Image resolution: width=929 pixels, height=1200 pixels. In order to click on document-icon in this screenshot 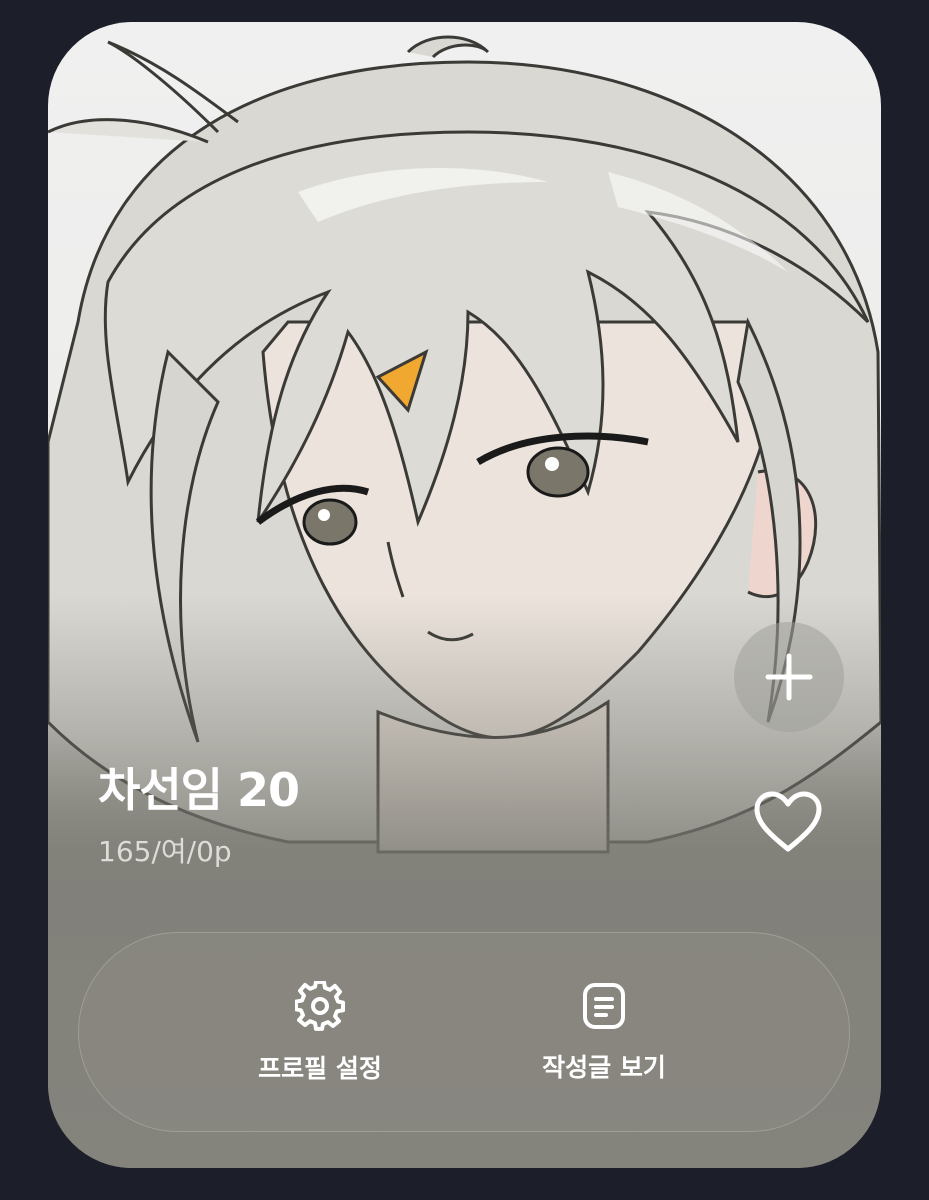, I will do `click(604, 1006)`.